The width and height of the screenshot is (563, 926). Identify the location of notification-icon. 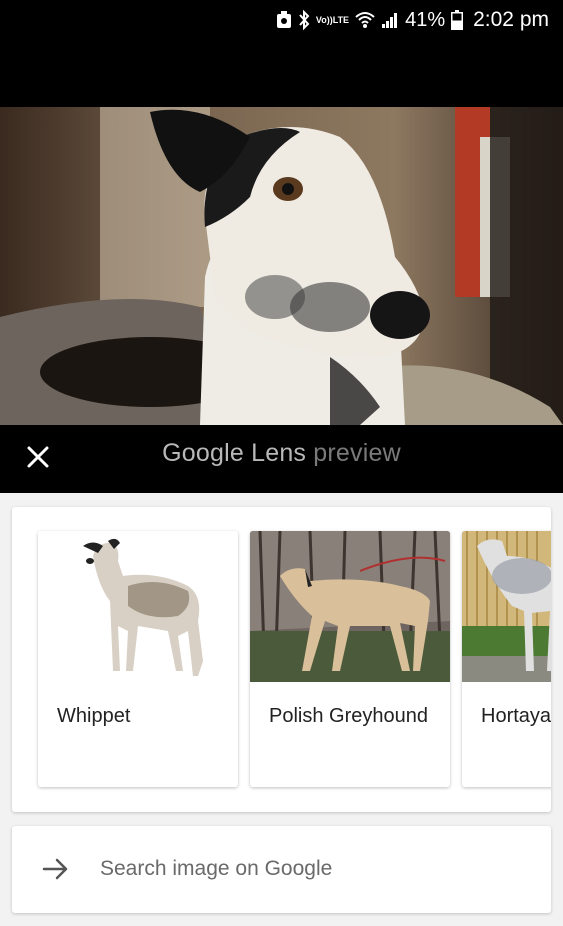
(284, 20).